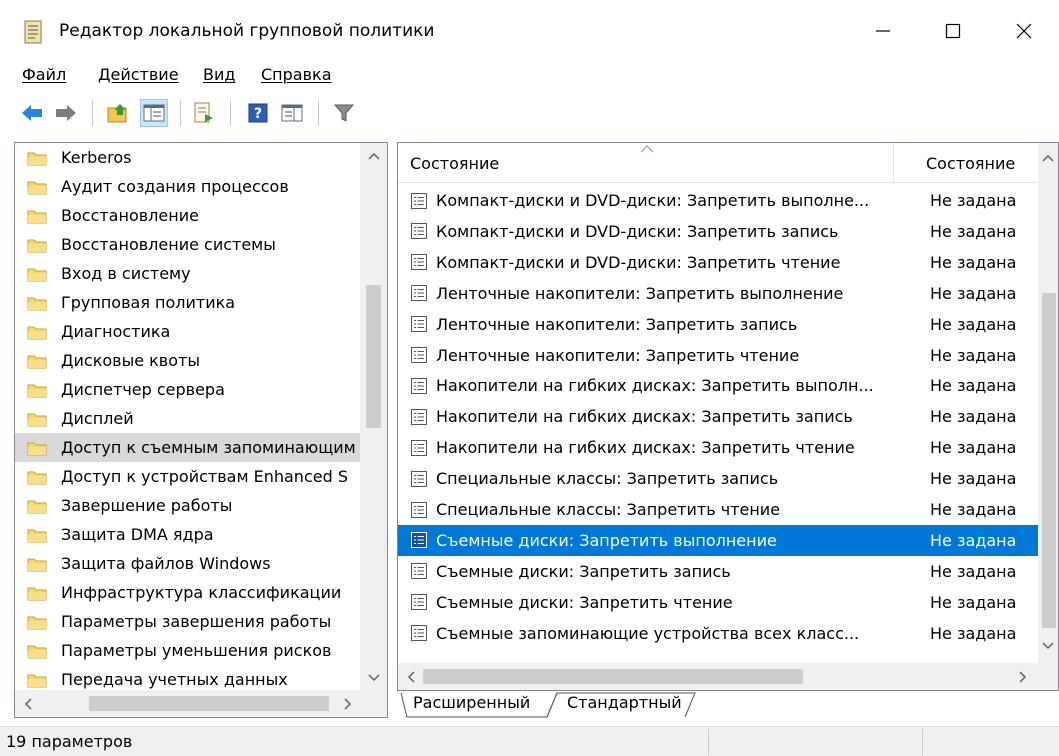 The width and height of the screenshot is (1059, 756). I want to click on tab-standard: Стандартный, so click(624, 702).